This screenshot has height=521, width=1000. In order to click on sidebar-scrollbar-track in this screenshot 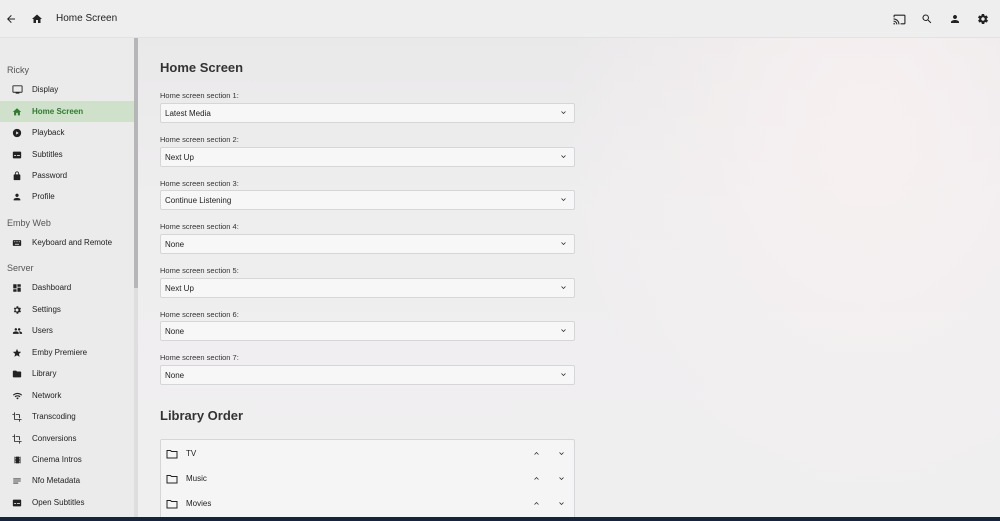, I will do `click(136, 404)`.